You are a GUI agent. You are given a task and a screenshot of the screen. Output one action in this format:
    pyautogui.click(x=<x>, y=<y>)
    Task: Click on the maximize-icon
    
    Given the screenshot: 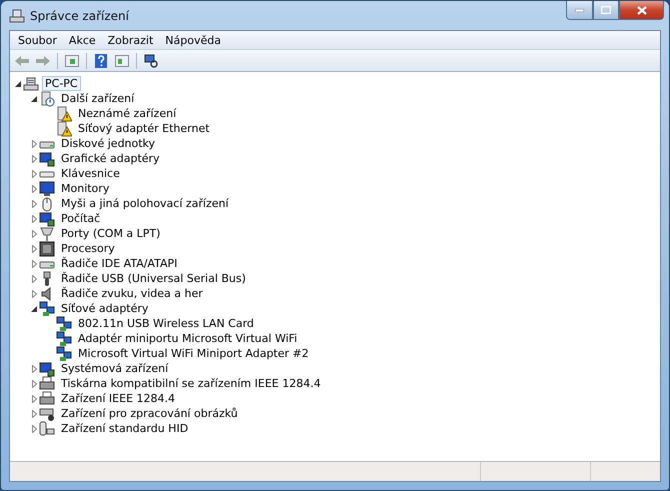 What is the action you would take?
    pyautogui.click(x=606, y=10)
    